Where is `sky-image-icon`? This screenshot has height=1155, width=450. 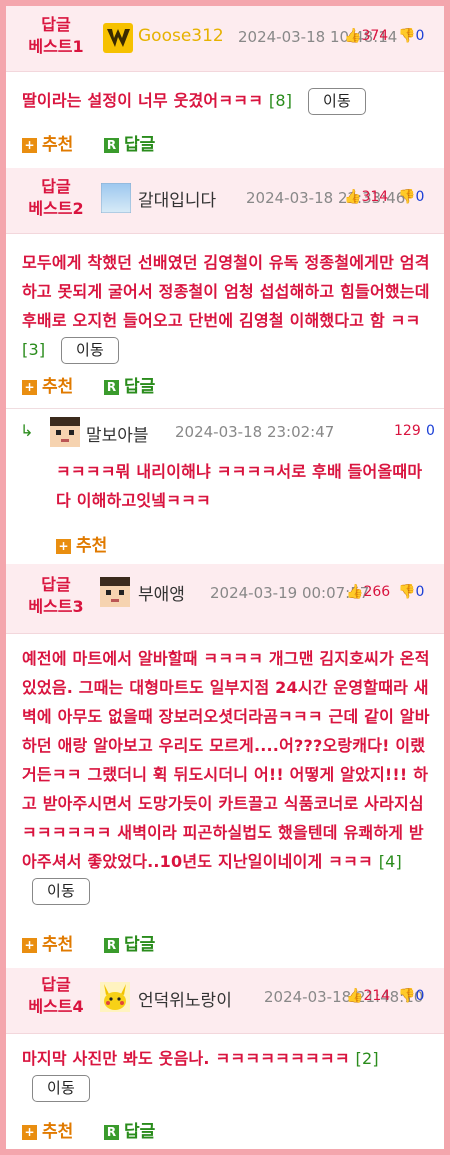
sky-image-icon is located at coordinates (116, 198).